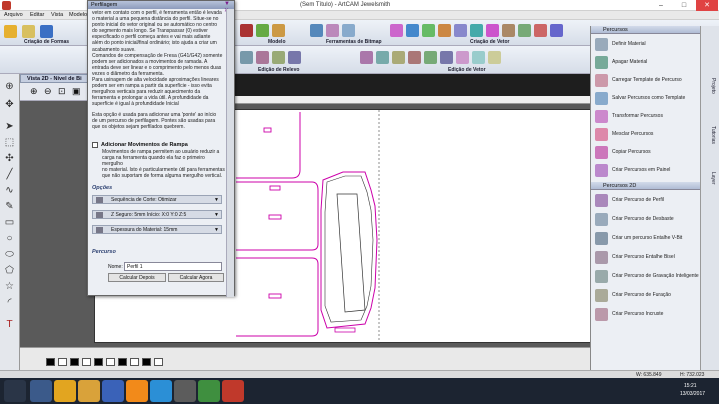 This screenshot has width=719, height=404. I want to click on zoom-fit-icon: ⊡, so click(62, 91).